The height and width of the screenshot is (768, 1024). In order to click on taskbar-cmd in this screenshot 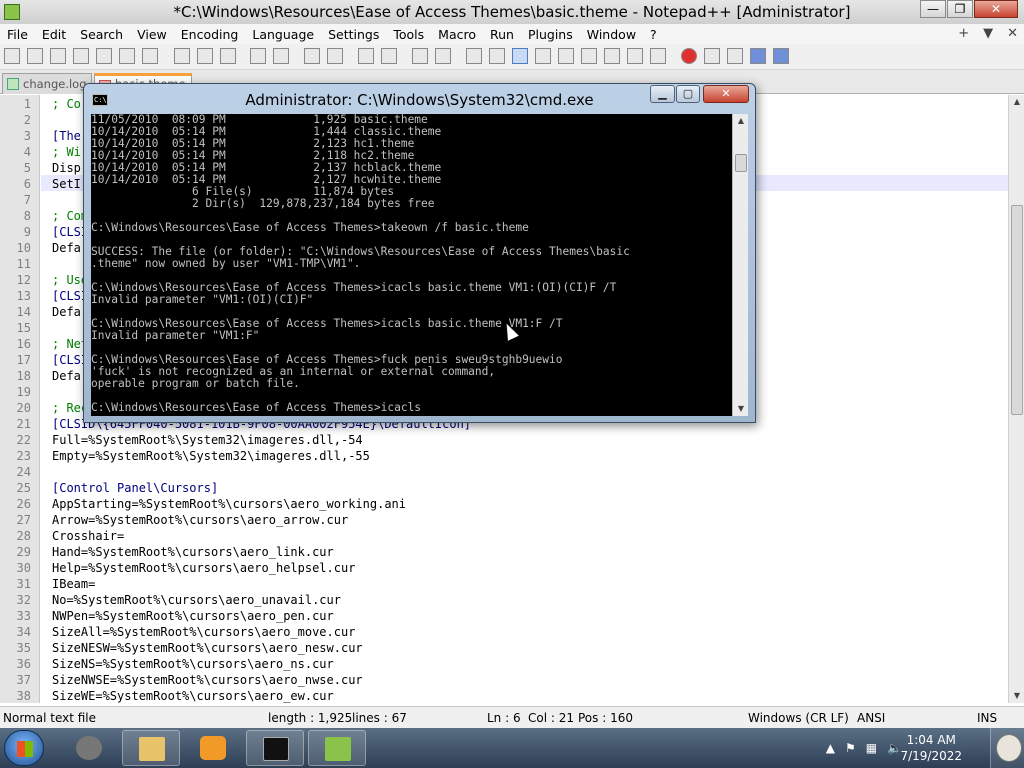, I will do `click(275, 748)`.